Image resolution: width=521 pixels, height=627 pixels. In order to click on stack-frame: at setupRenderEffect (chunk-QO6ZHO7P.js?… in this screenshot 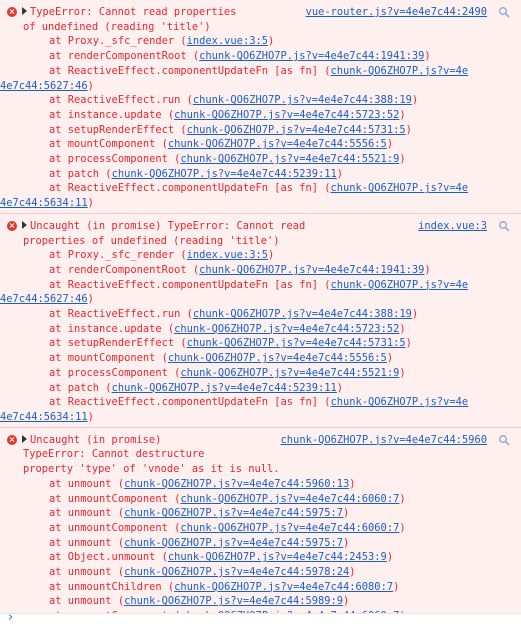, I will do `click(255, 130)`.